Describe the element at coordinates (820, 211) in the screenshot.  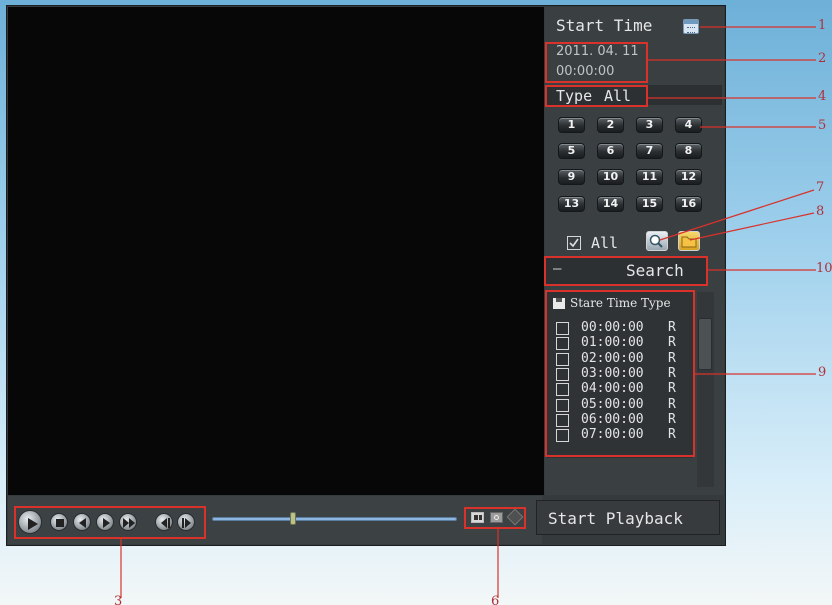
I see `callout-number-8: 8` at that location.